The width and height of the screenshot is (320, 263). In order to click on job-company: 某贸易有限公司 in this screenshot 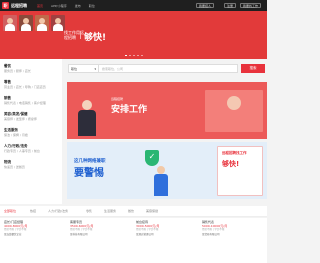, I will do `click(211, 234)`.